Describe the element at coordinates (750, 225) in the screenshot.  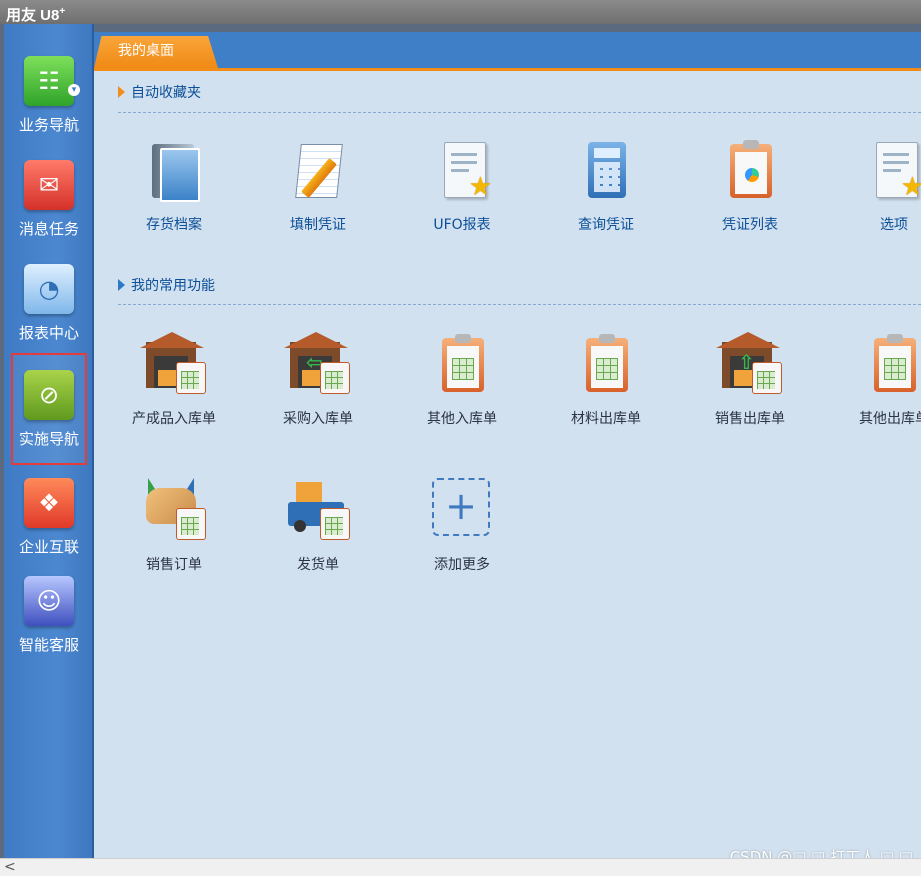
I see `tile-label: 凭证列表` at that location.